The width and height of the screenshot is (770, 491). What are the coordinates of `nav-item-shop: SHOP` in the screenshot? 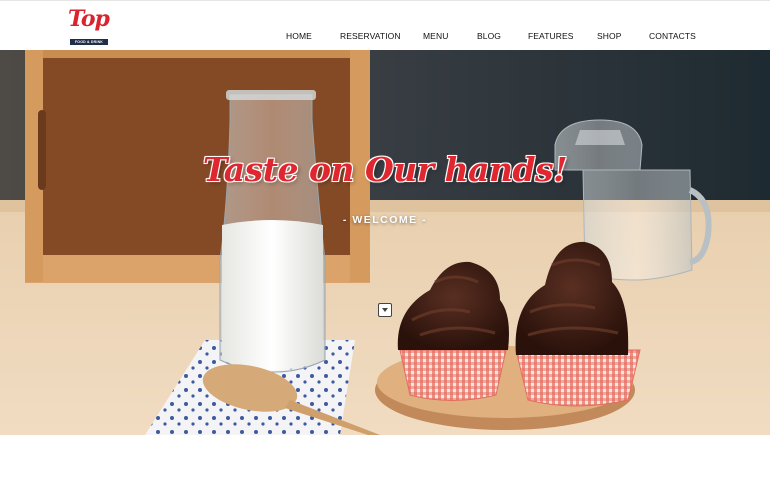 It's located at (609, 36).